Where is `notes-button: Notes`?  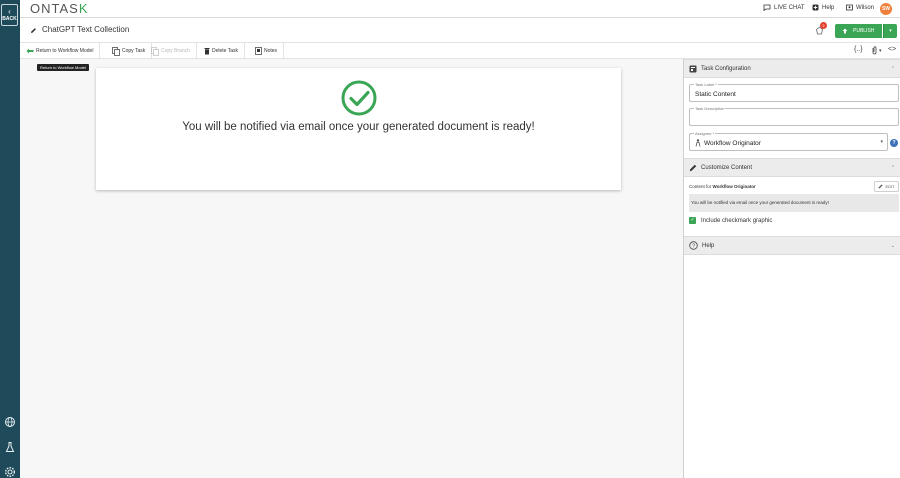 notes-button: Notes is located at coordinates (270, 51).